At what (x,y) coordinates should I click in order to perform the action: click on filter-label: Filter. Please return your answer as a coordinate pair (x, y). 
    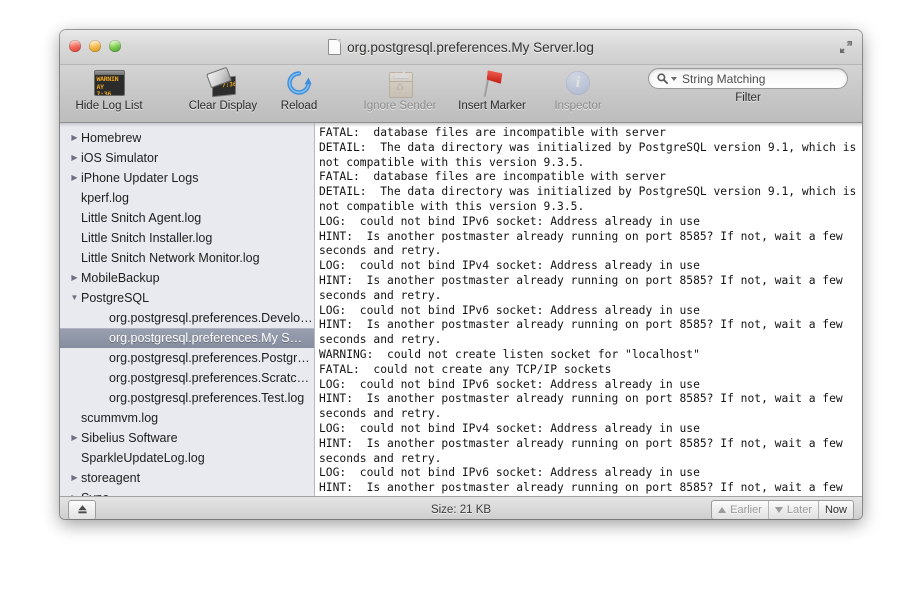
    Looking at the image, I should click on (748, 98).